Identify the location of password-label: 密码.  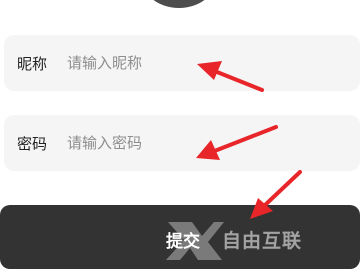
(32, 143).